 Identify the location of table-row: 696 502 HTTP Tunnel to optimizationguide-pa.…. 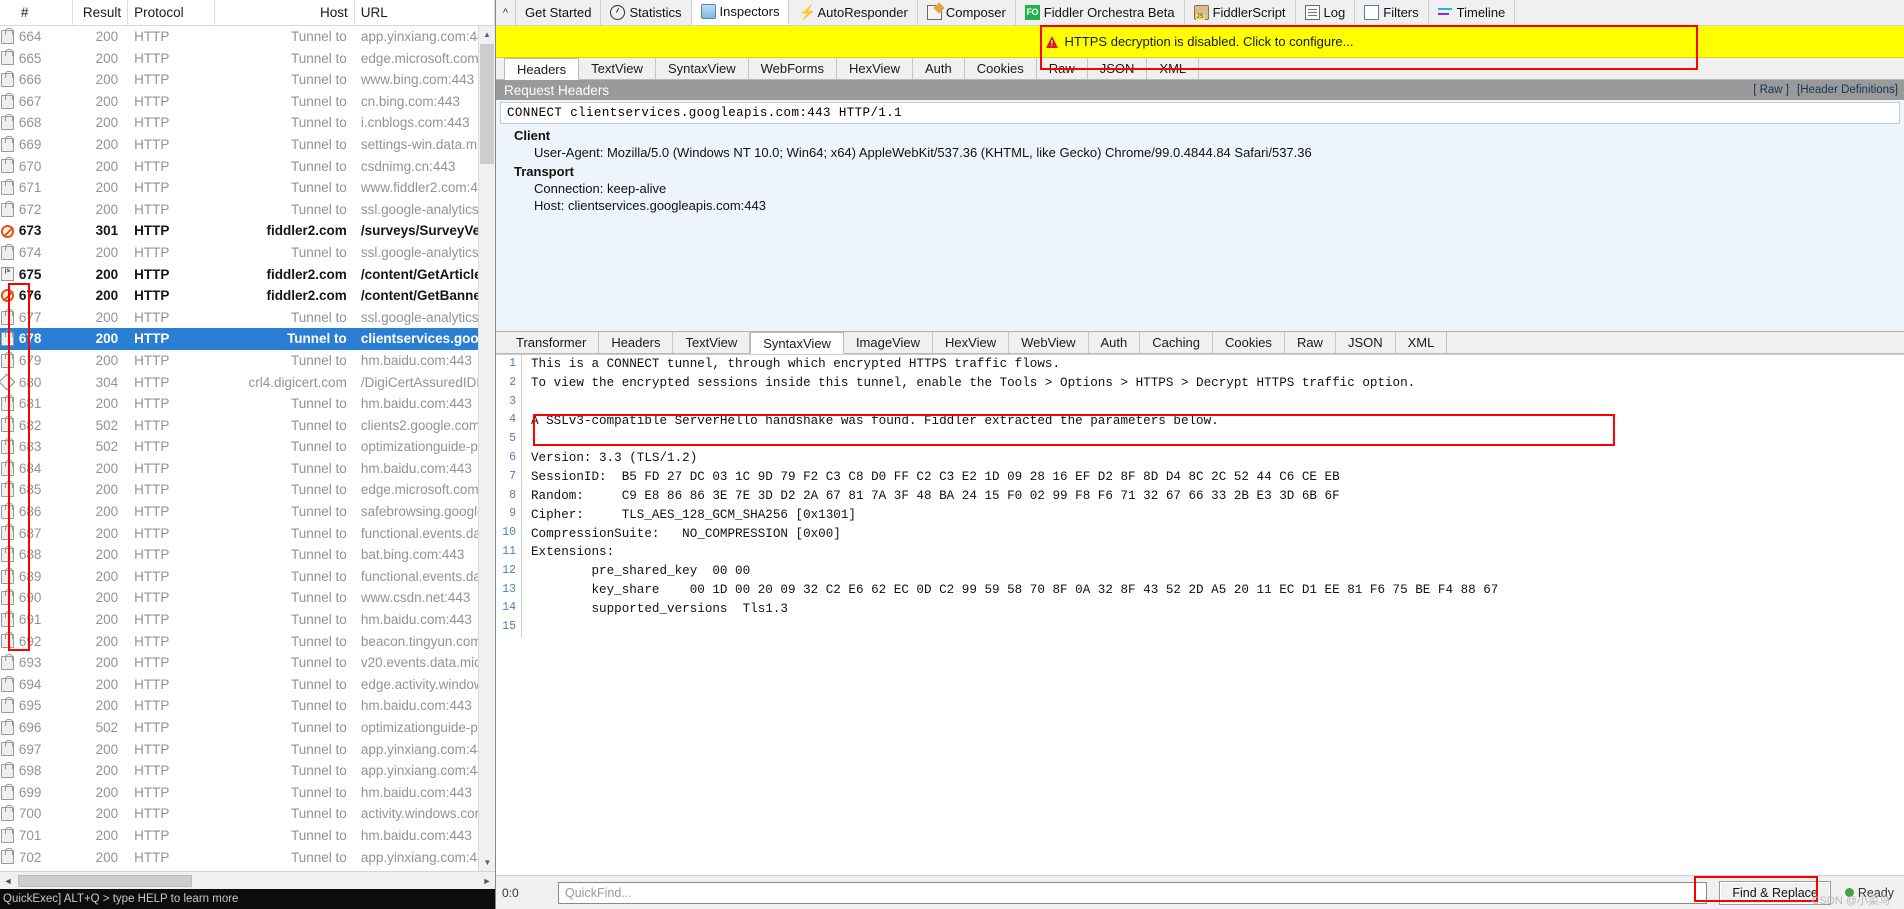
(247, 728).